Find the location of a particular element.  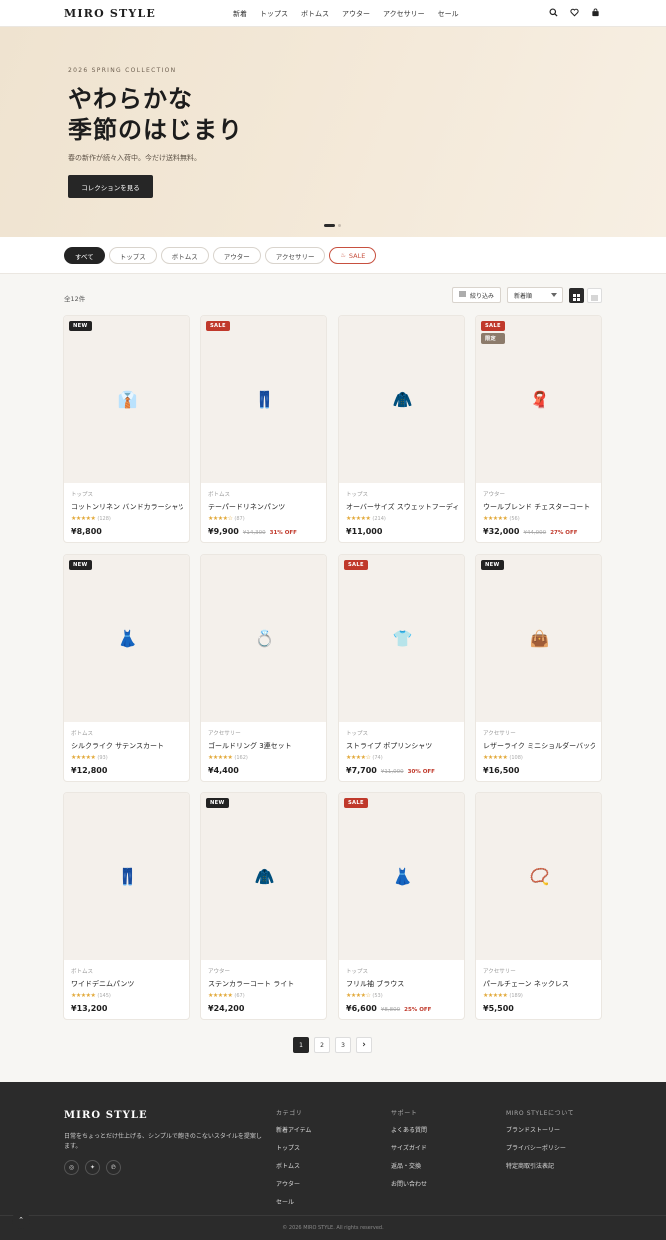

footer-link: プライバシーポリシー is located at coordinates (540, 1147).